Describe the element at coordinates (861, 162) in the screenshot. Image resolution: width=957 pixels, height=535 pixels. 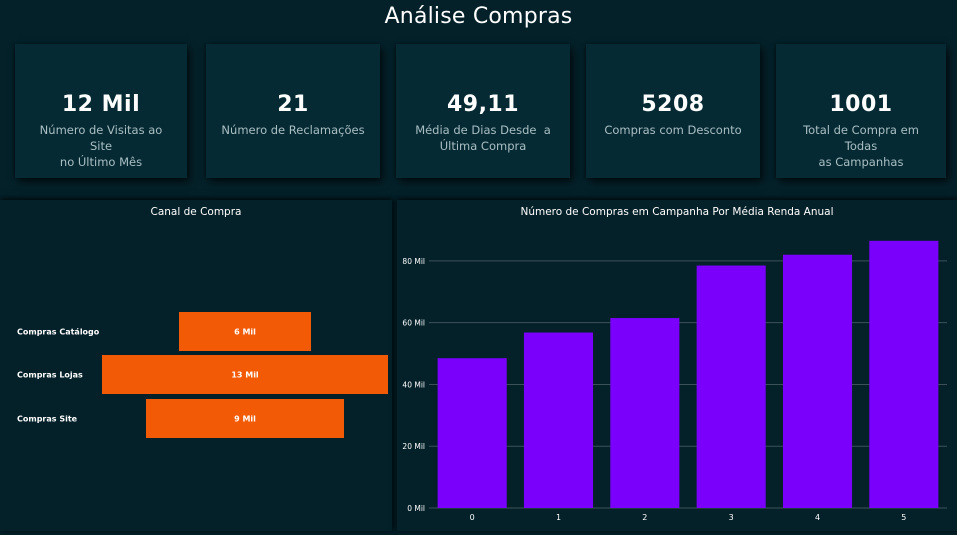
I see `kpi-label-line: as Campanhas` at that location.